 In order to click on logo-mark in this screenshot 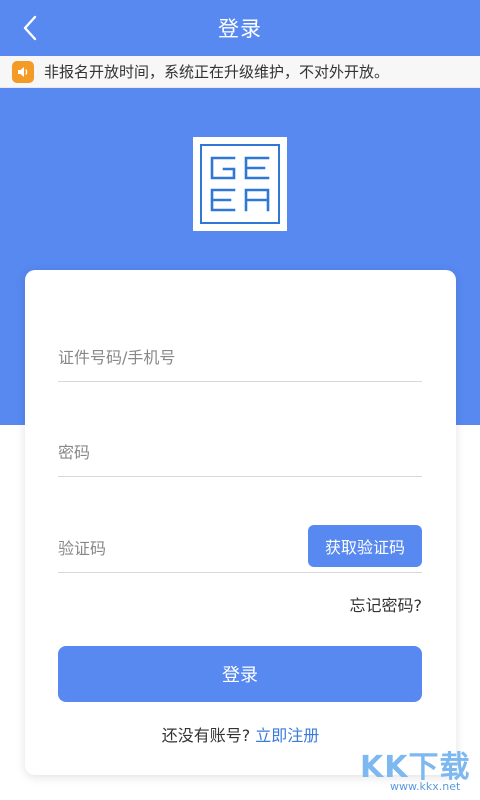, I will do `click(240, 184)`.